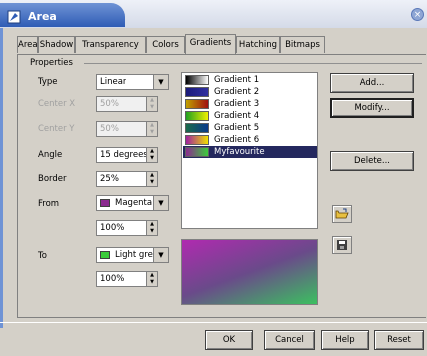 Image resolution: width=427 pixels, height=356 pixels. What do you see at coordinates (127, 104) in the screenshot?
I see `center-x-spin: 50% ▲ ▼` at bounding box center [127, 104].